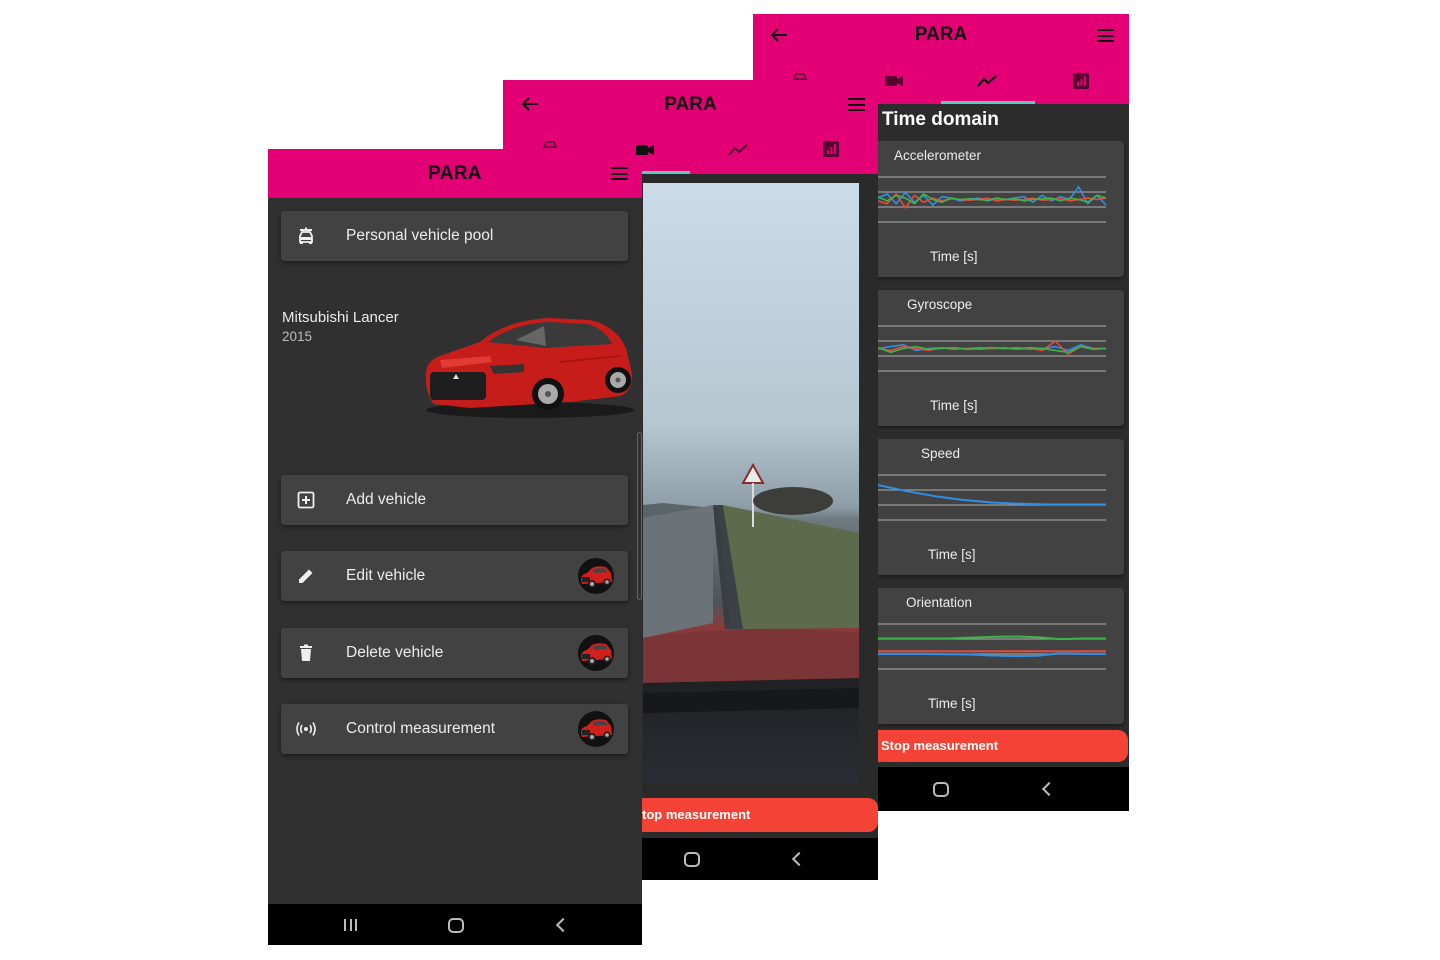  I want to click on scrollbar-thumb, so click(639, 516).